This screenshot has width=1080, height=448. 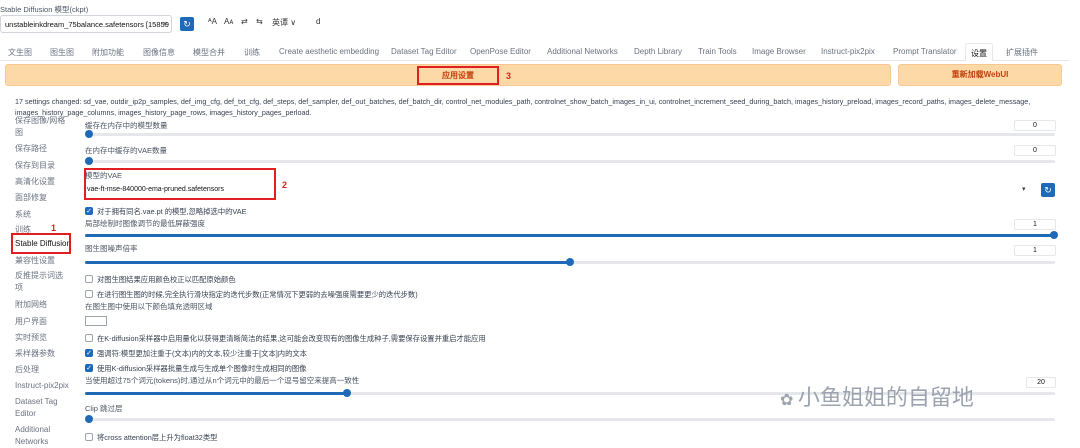 I want to click on batch-cond-label: 使用K-diffusion采样器批量生成与生成单个图像时生成相同的图像, so click(x=202, y=368).